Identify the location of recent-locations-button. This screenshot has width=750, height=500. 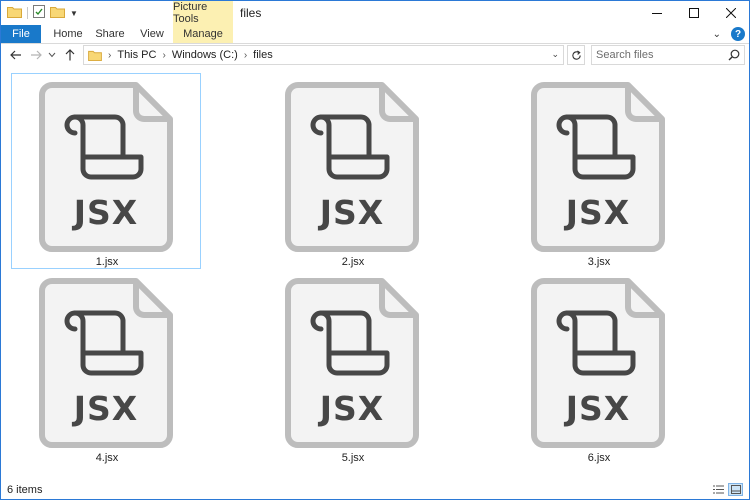
(52, 55).